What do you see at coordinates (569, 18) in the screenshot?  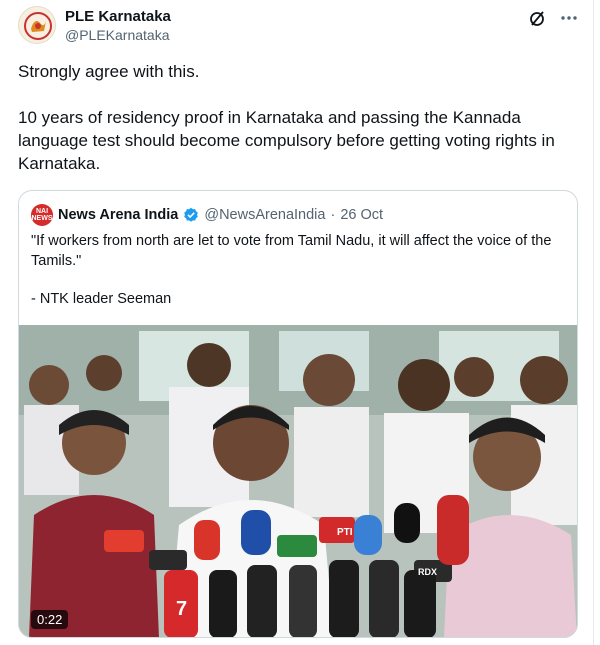 I see `more-dots-icon` at bounding box center [569, 18].